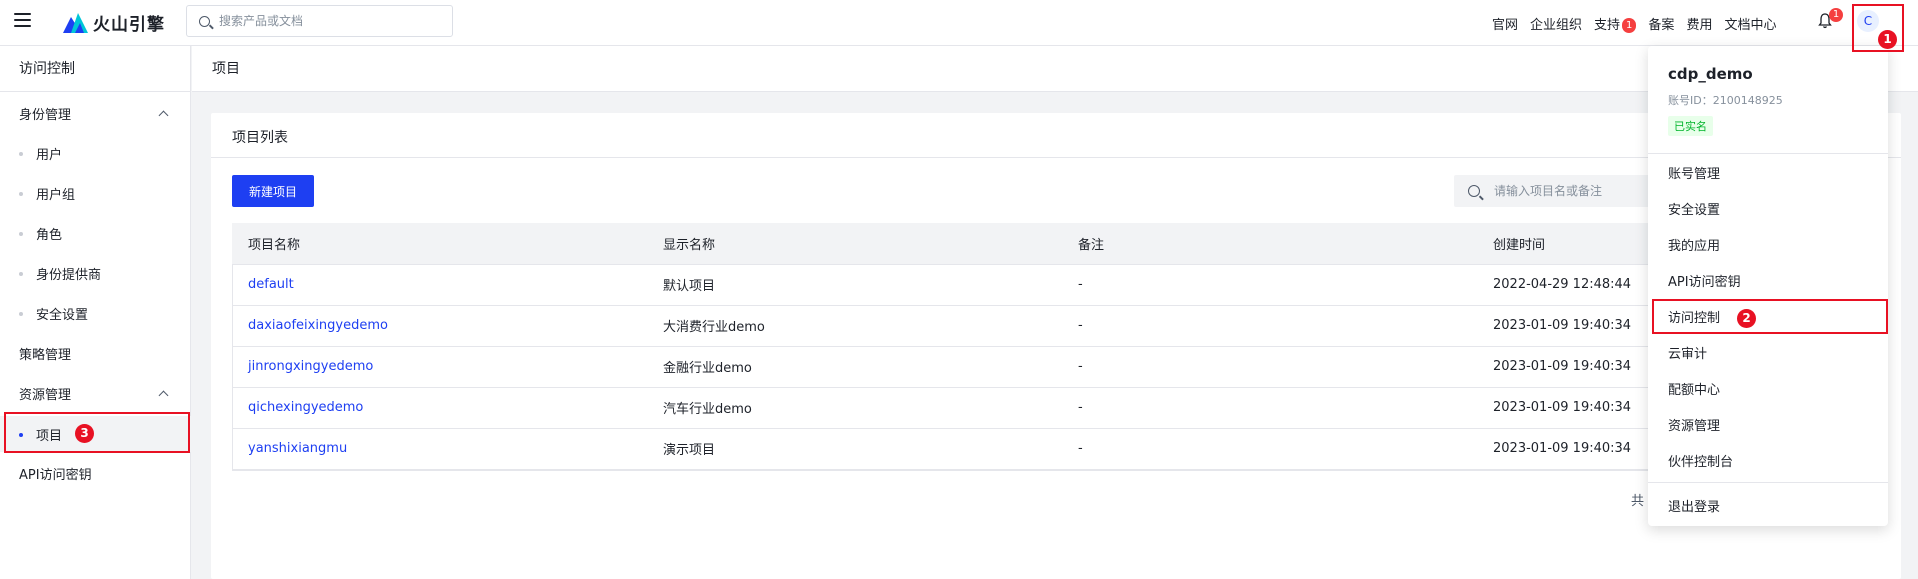  I want to click on menu-item-resource-management: 资源管理, so click(1694, 424).